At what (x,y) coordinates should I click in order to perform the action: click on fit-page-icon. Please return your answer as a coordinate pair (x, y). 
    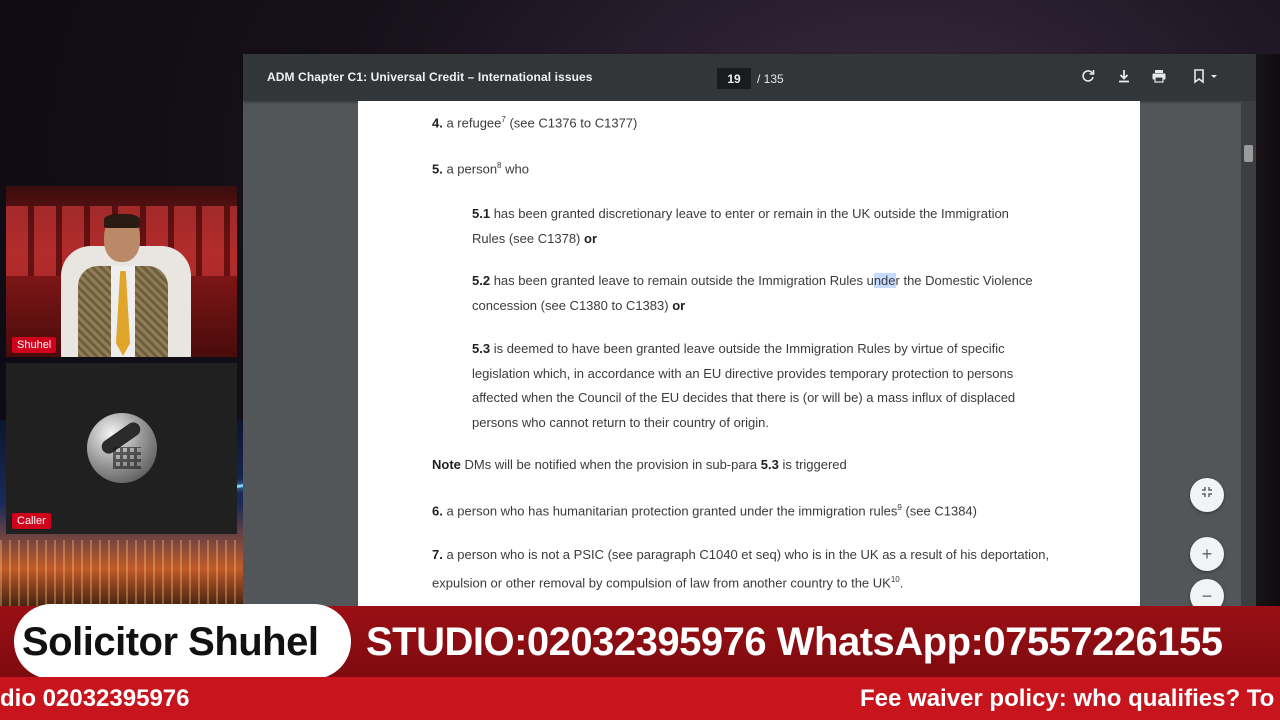
    Looking at the image, I should click on (1207, 492).